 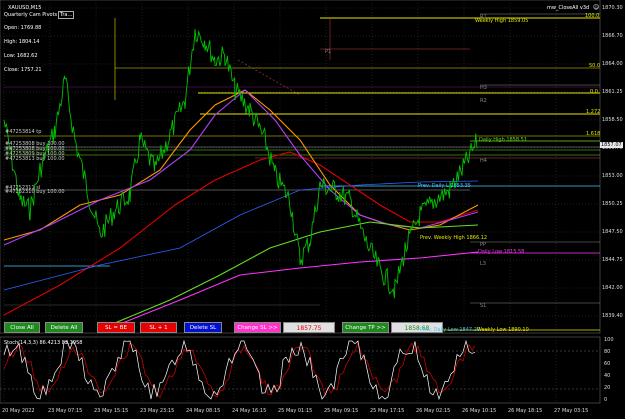 What do you see at coordinates (23, 28) in the screenshot?
I see `ohlc-open: Open: 1769.88` at bounding box center [23, 28].